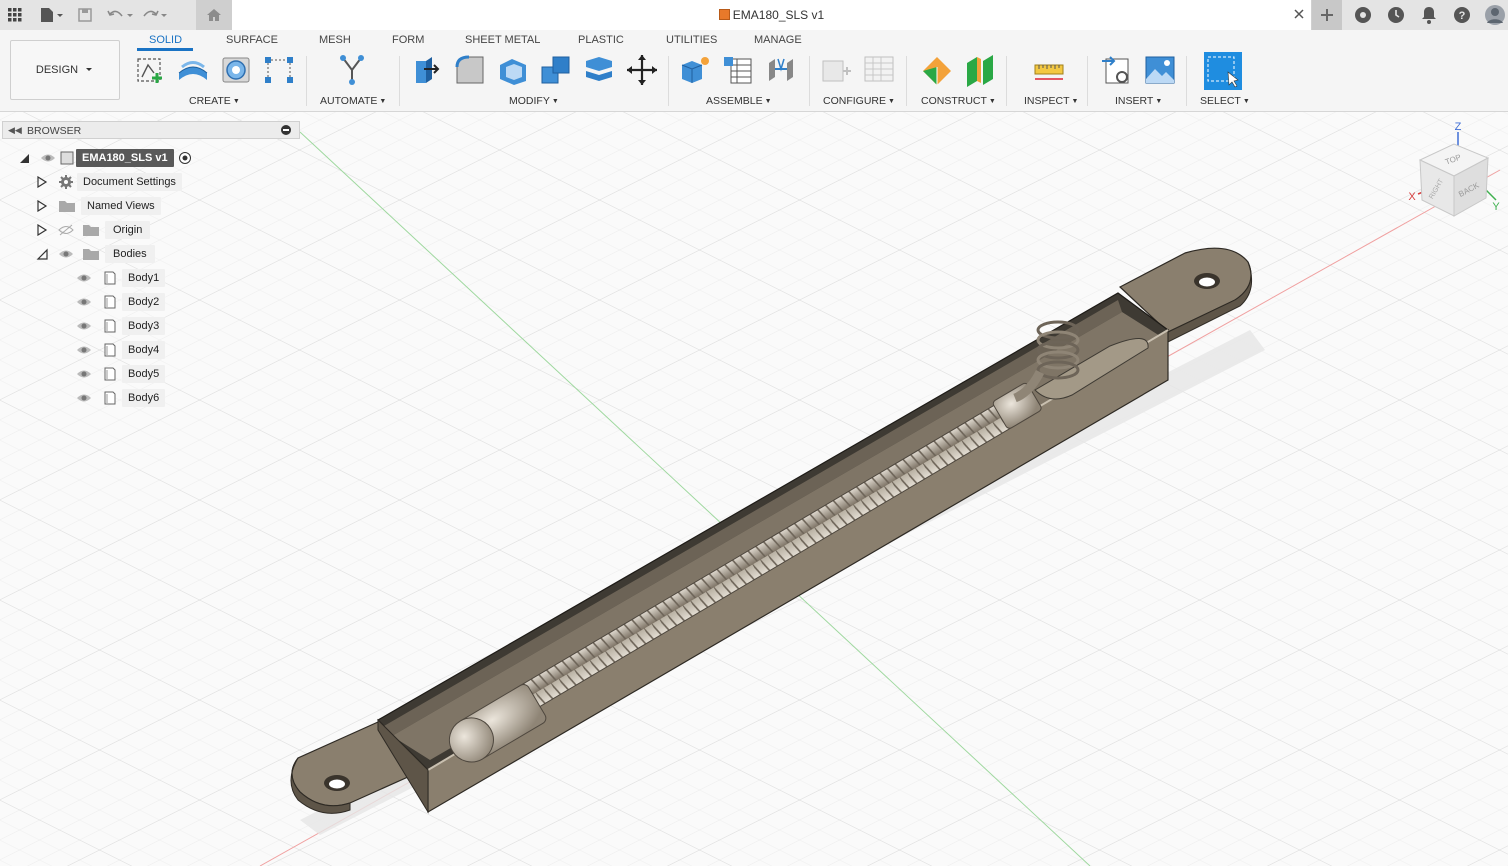 The image size is (1508, 866). Describe the element at coordinates (85, 15) in the screenshot. I see `save-icon` at that location.